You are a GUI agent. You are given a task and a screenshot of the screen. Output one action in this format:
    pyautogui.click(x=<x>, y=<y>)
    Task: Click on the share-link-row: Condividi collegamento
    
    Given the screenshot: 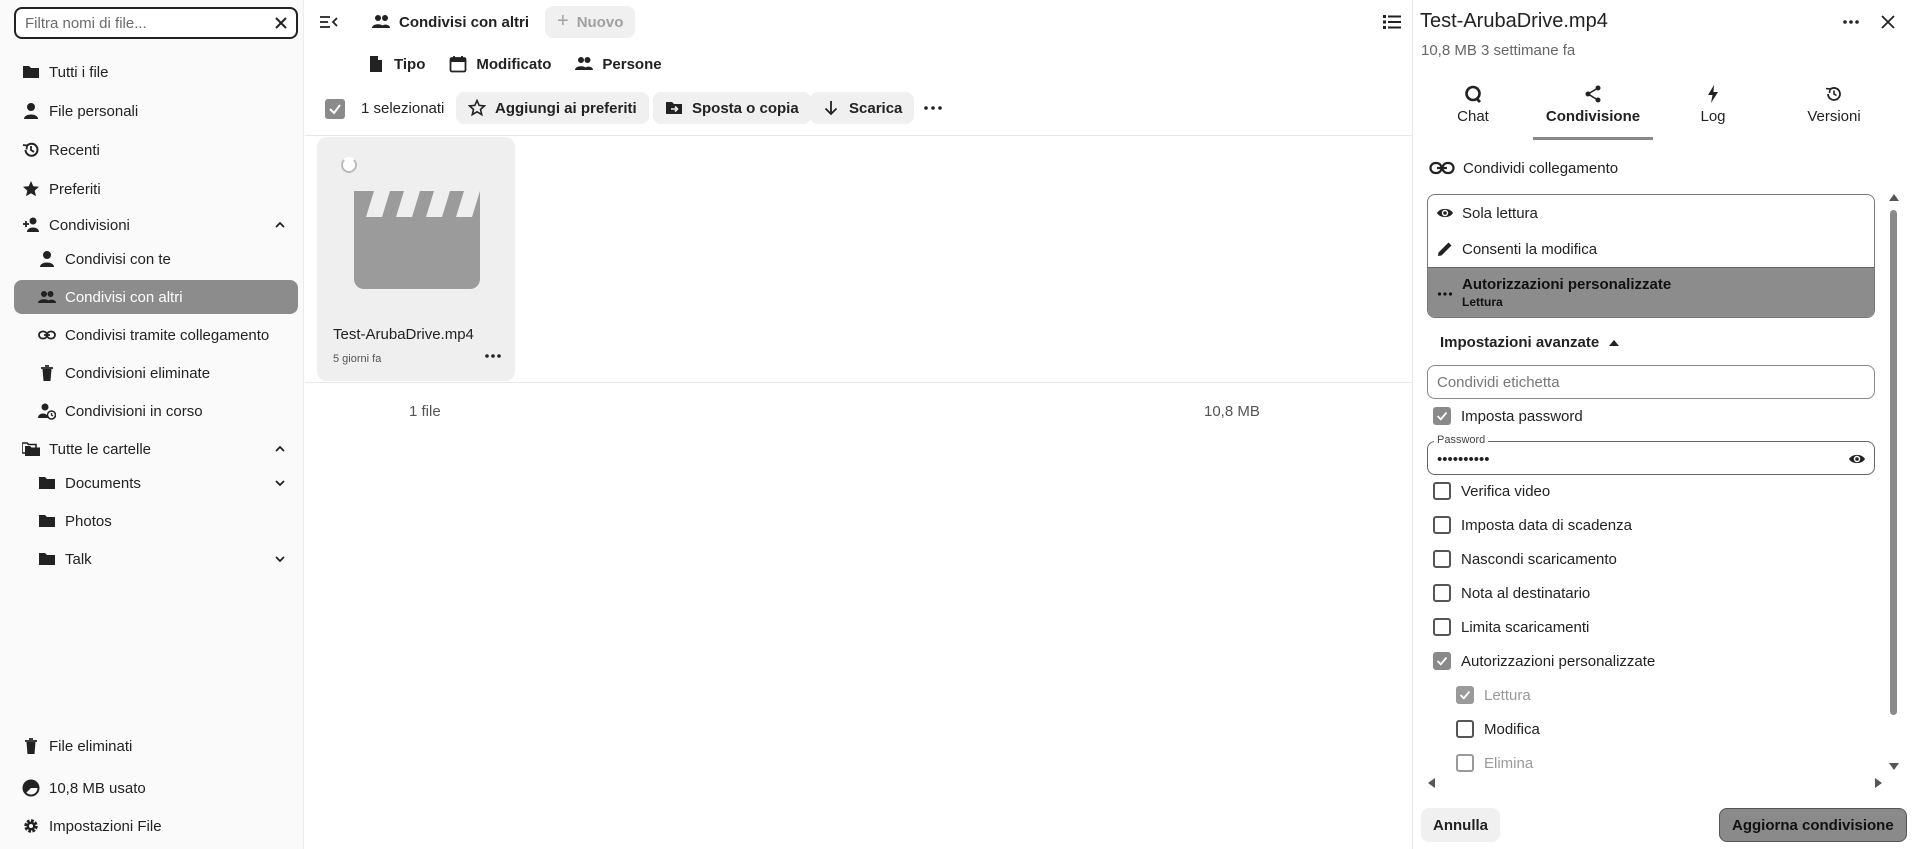 What is the action you would take?
    pyautogui.click(x=1523, y=168)
    